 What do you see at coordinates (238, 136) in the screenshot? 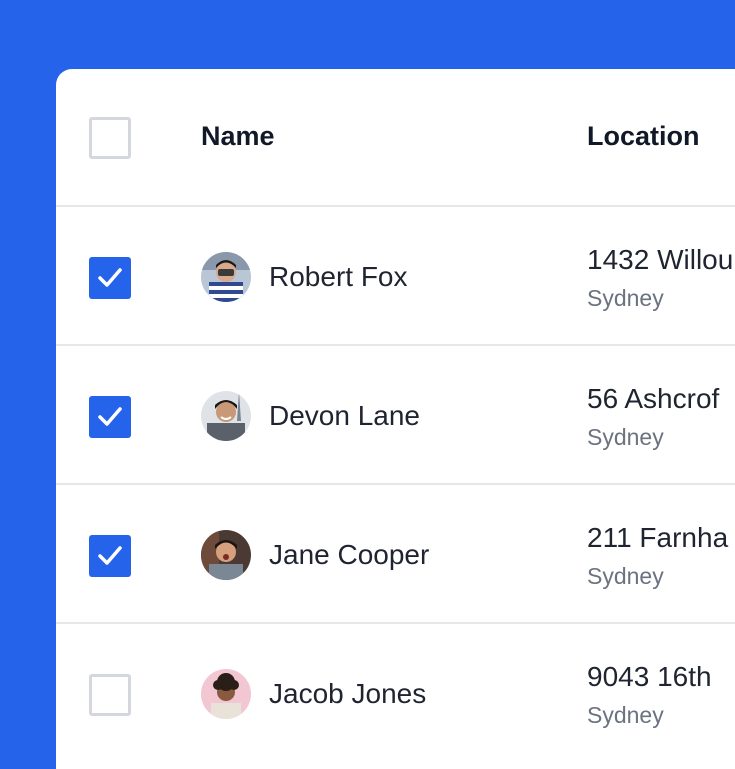
I see `column-header-name: Name` at bounding box center [238, 136].